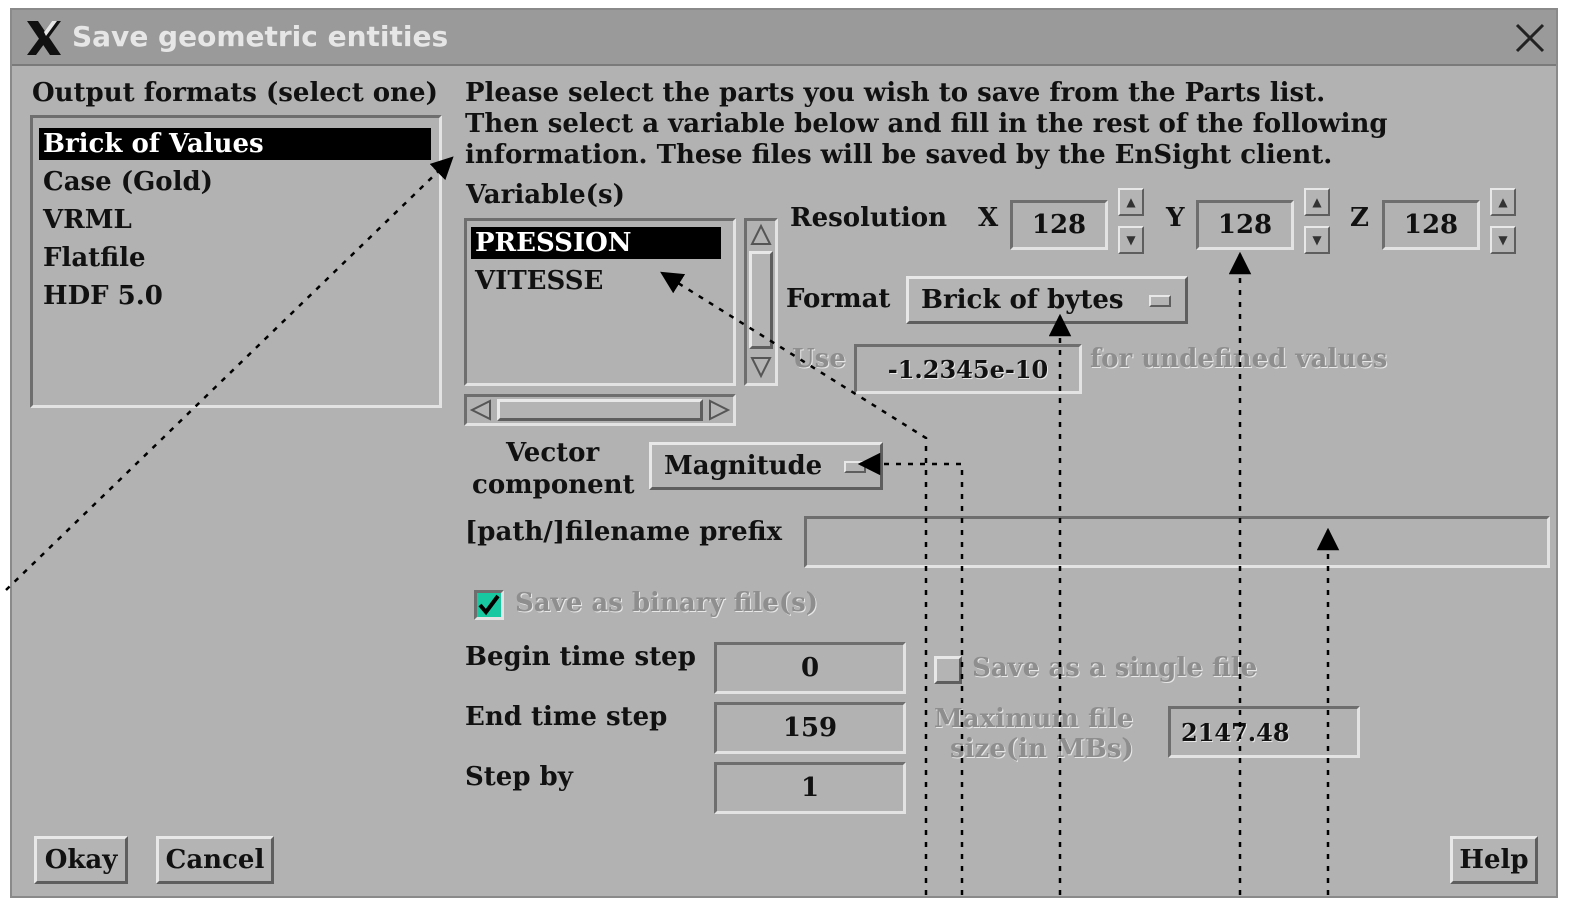 The image size is (1585, 911). What do you see at coordinates (1022, 300) in the screenshot?
I see `format-value: Brick of bytes` at bounding box center [1022, 300].